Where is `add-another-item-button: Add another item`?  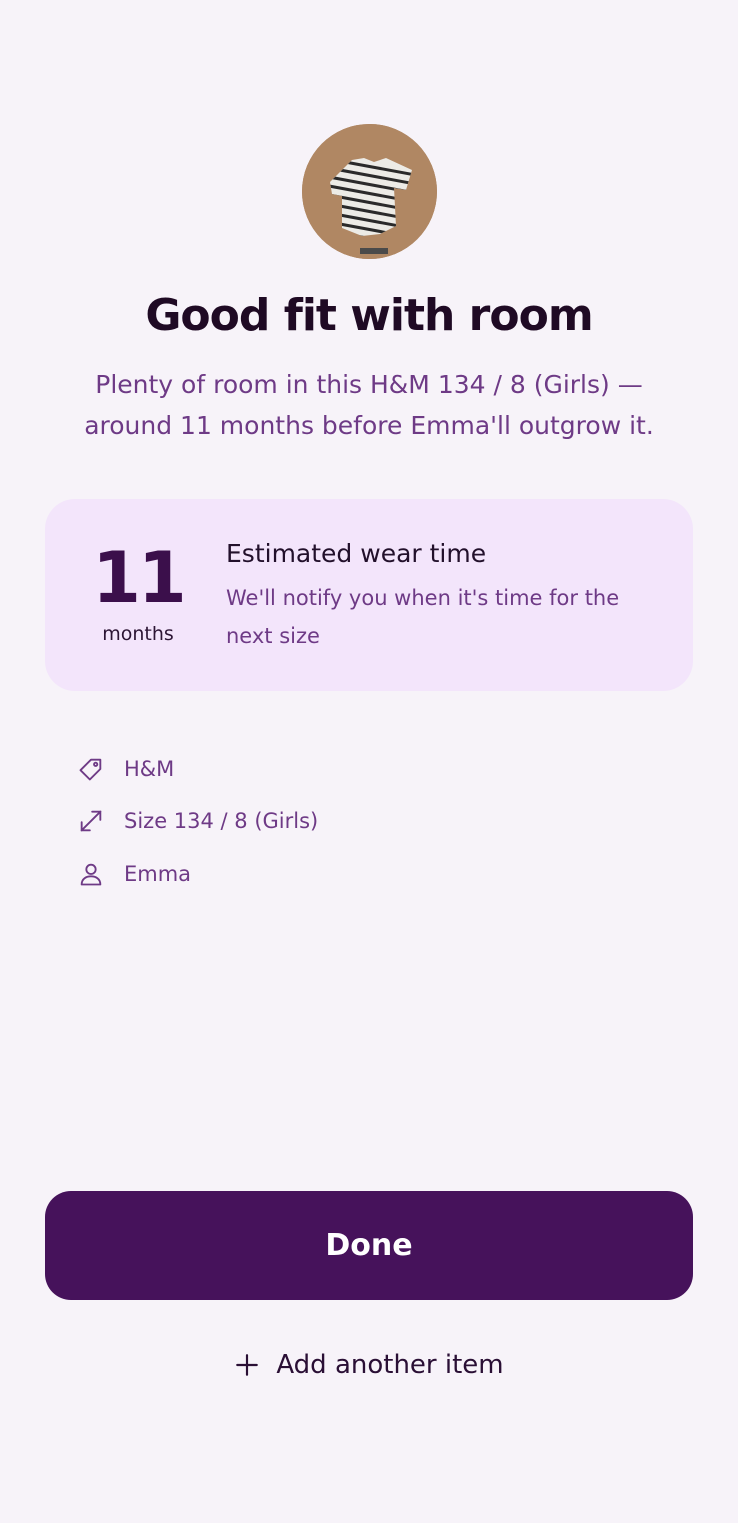
add-another-item-button: Add another item is located at coordinates (369, 1365).